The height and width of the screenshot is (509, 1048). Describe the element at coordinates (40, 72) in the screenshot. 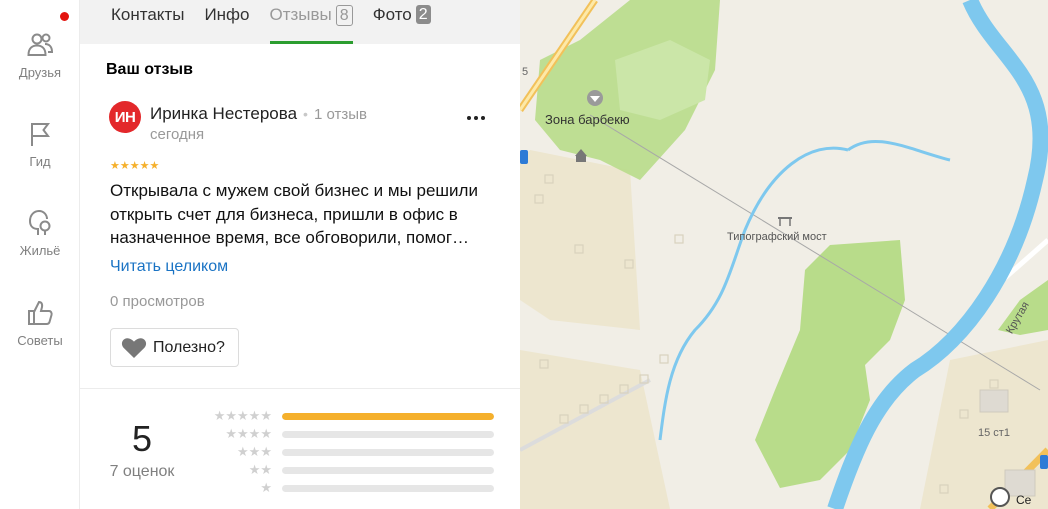

I see `rail-item-label: Друзья` at that location.